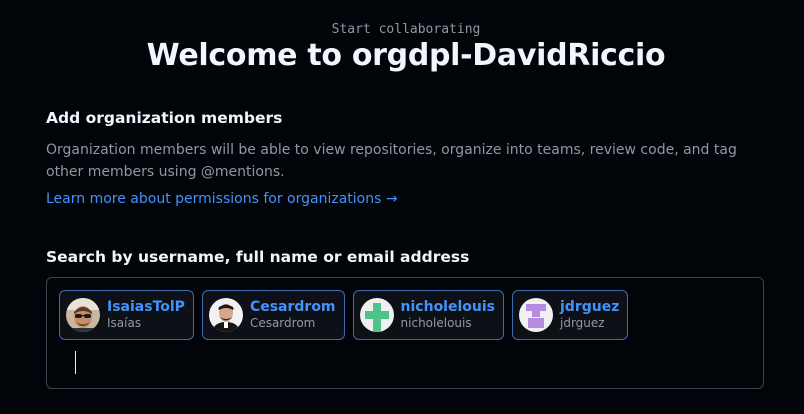 The height and width of the screenshot is (414, 804). What do you see at coordinates (282, 323) in the screenshot?
I see `member-full-name: Cesardrom` at bounding box center [282, 323].